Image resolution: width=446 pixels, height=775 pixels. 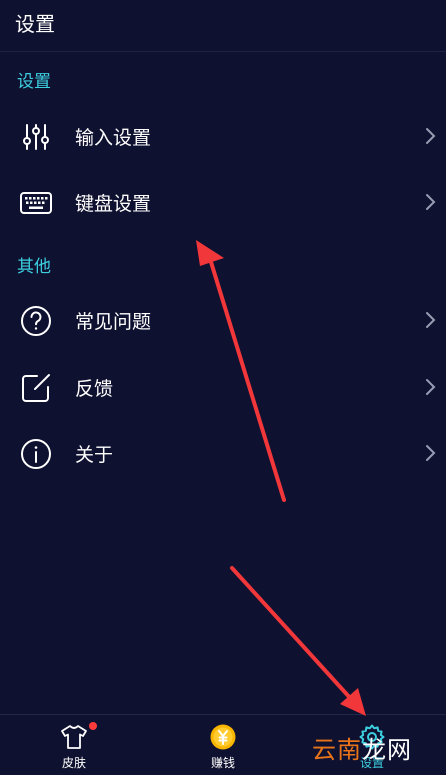 I want to click on faq-label: 常见问题, so click(x=113, y=322).